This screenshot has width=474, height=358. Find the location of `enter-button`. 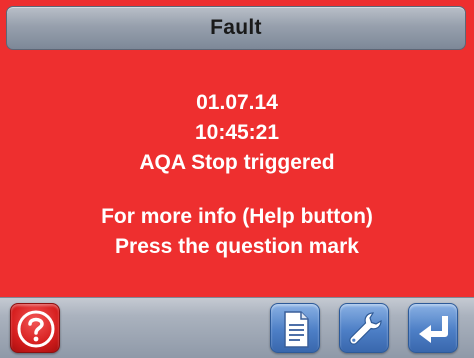

enter-button is located at coordinates (433, 328).